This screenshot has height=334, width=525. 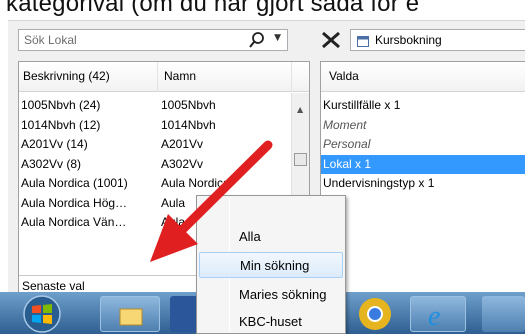 I want to click on list-item-selected: Lokal x 1, so click(x=423, y=164).